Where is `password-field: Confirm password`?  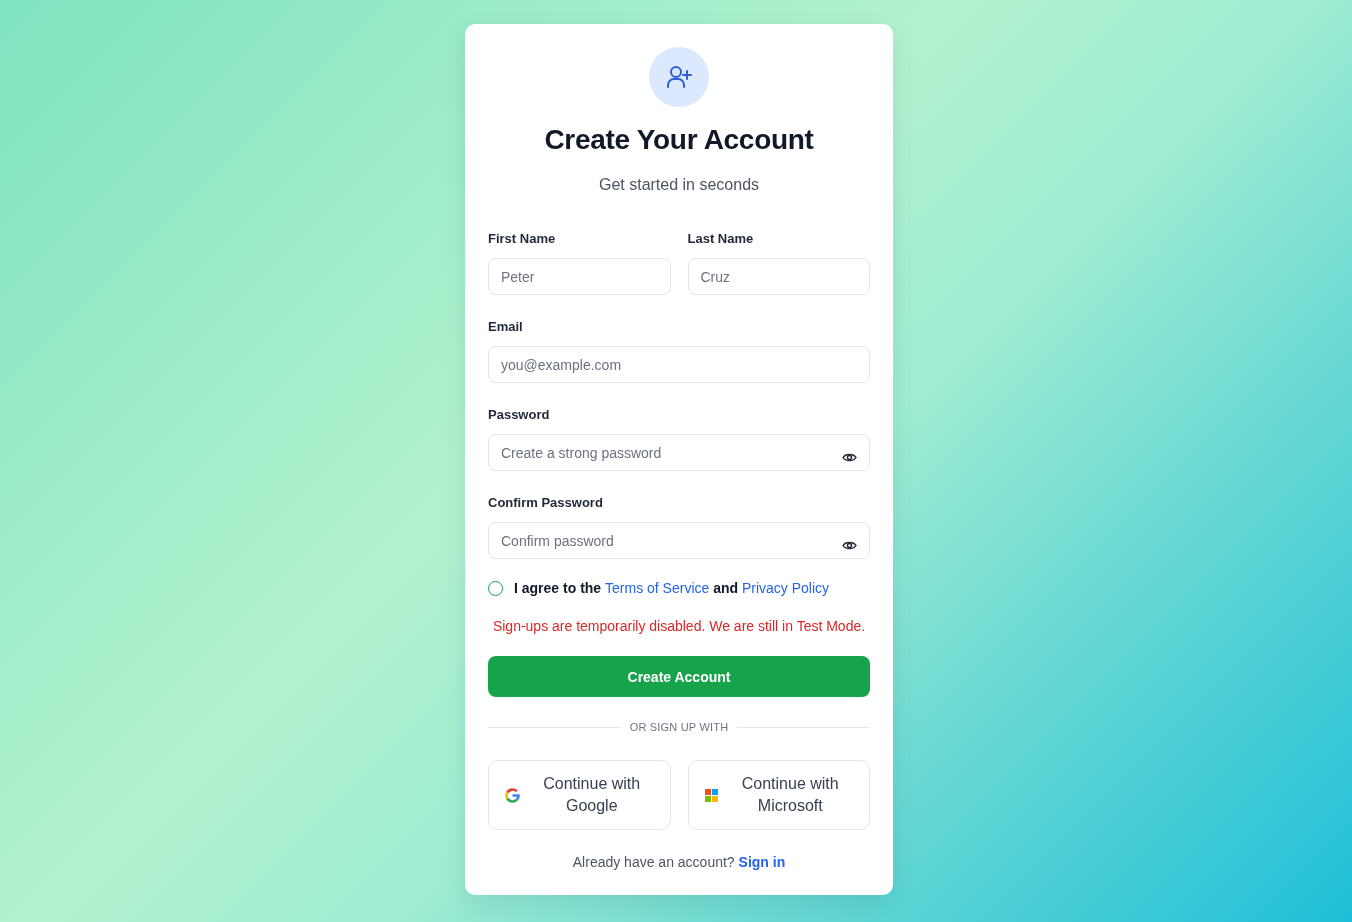 password-field: Confirm password is located at coordinates (679, 540).